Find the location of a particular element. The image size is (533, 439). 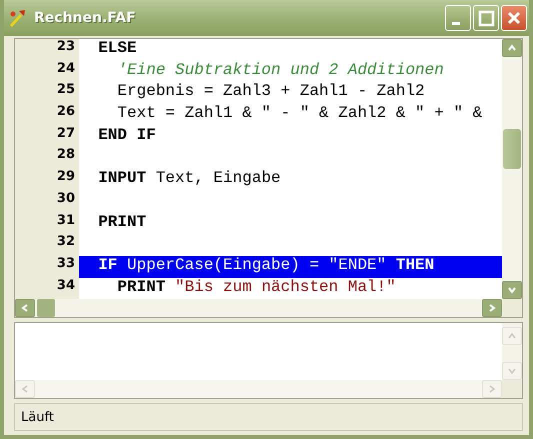

minimize-icon is located at coordinates (456, 23).